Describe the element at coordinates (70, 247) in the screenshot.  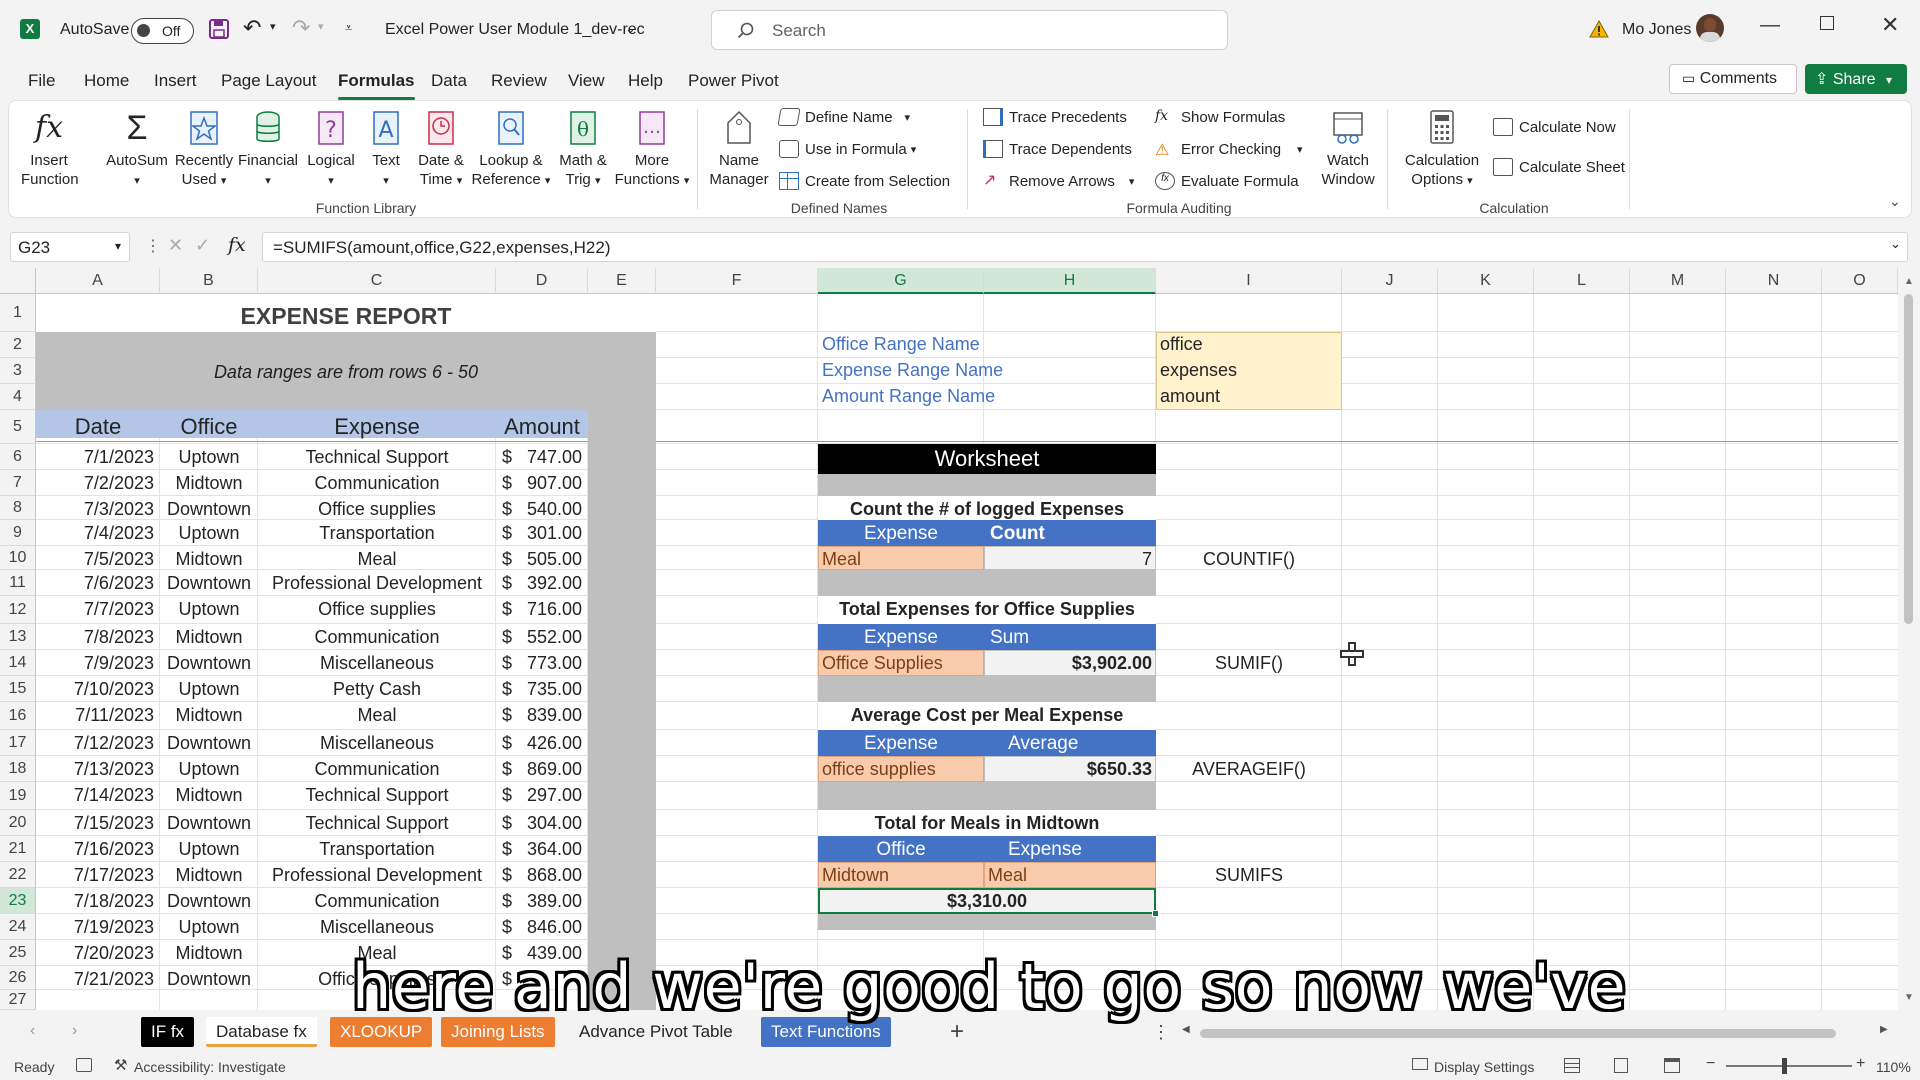
I see `name-box: G23 ▾` at that location.